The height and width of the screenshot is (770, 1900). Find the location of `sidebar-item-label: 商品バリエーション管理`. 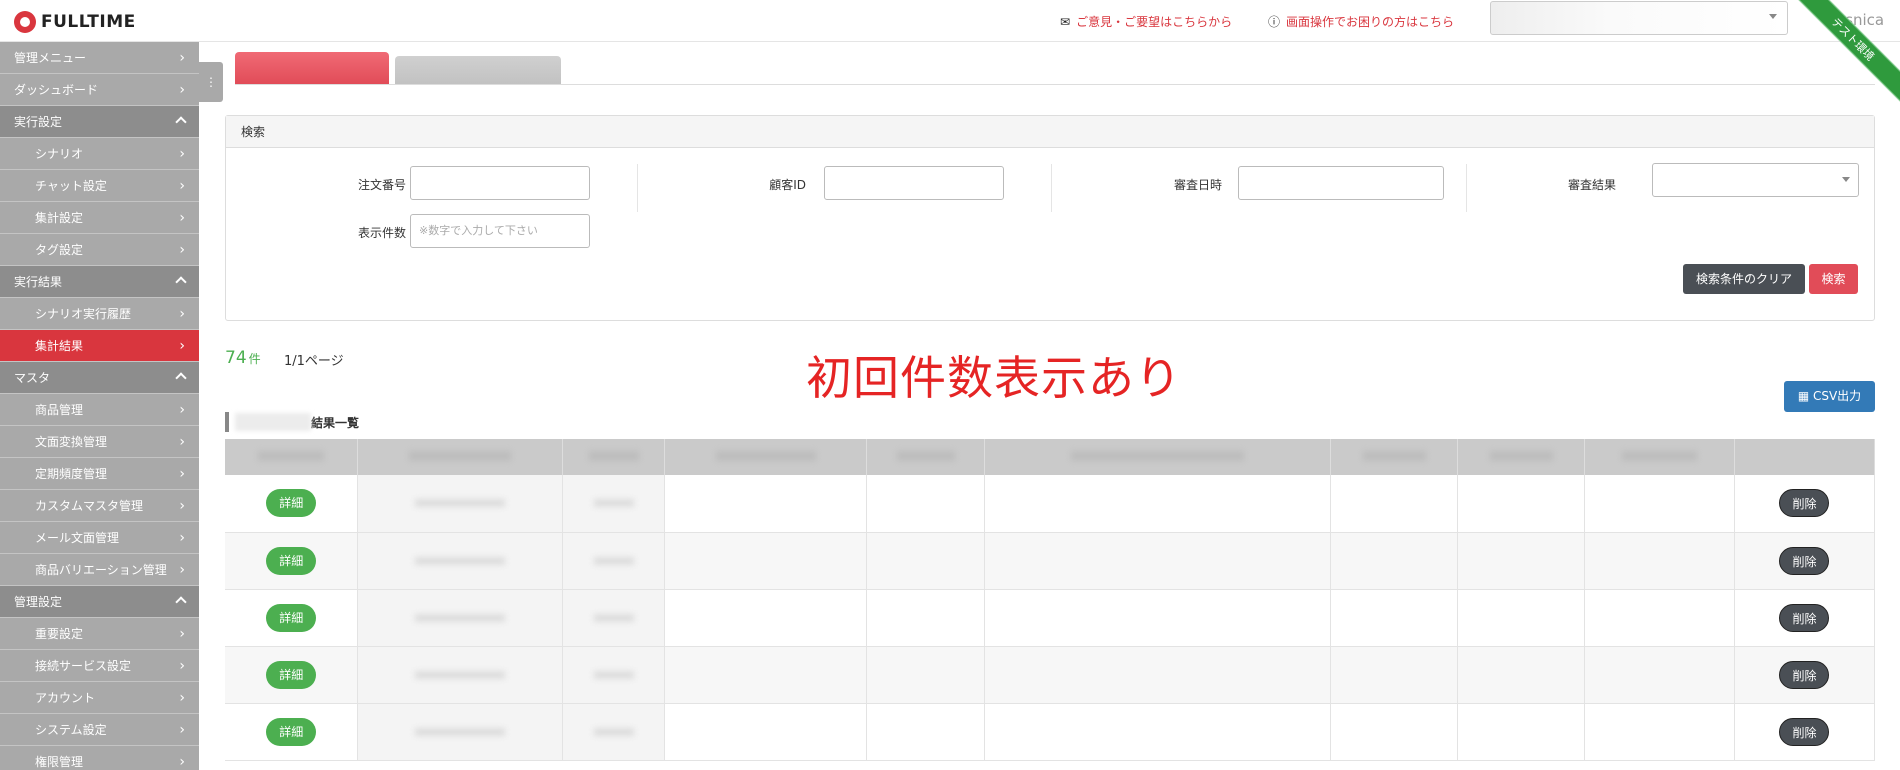

sidebar-item-label: 商品バリエーション管理 is located at coordinates (101, 570).